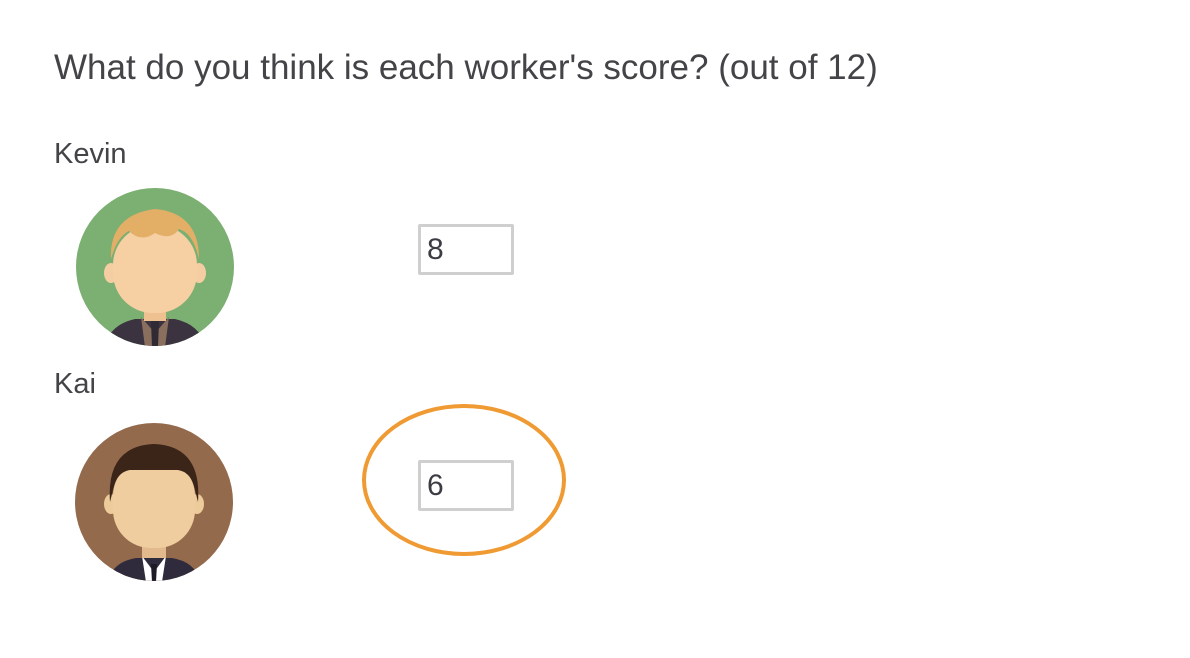  Describe the element at coordinates (154, 502) in the screenshot. I see `dark-haired-man-avatar-icon` at that location.